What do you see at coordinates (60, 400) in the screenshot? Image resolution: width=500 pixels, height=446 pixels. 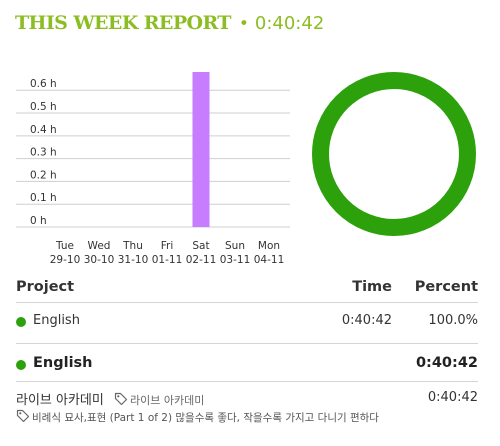 I see `entry-title: 라이브 아카데미` at bounding box center [60, 400].